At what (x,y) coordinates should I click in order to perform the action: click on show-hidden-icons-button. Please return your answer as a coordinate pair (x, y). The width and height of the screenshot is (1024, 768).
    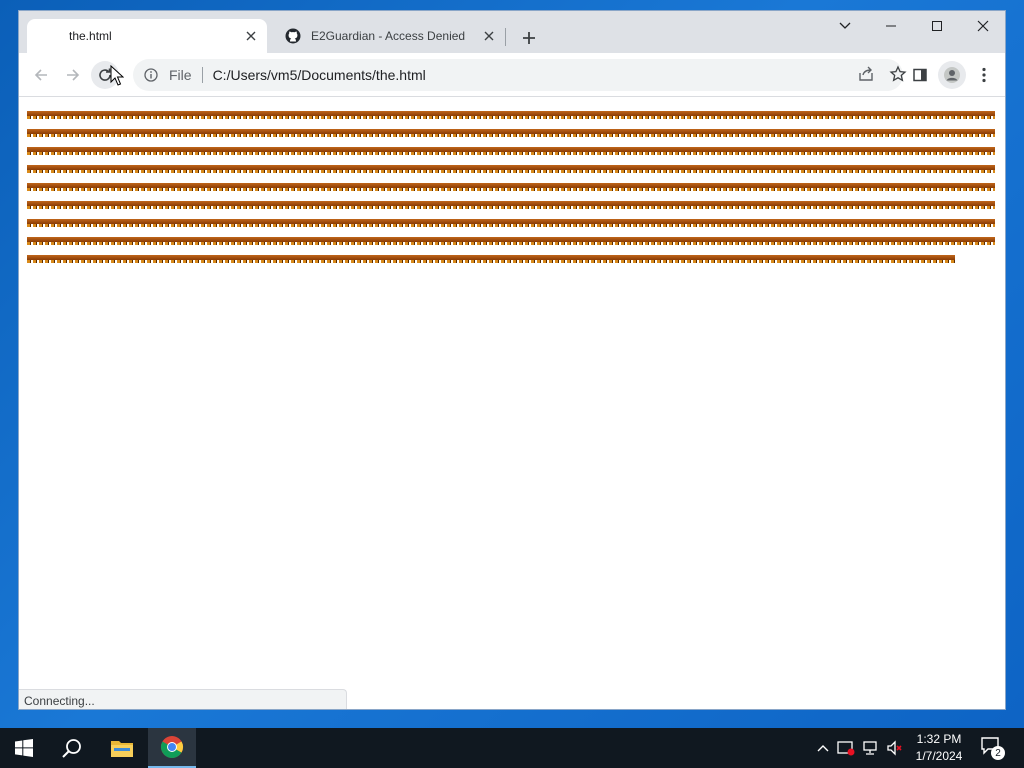
    Looking at the image, I should click on (823, 748).